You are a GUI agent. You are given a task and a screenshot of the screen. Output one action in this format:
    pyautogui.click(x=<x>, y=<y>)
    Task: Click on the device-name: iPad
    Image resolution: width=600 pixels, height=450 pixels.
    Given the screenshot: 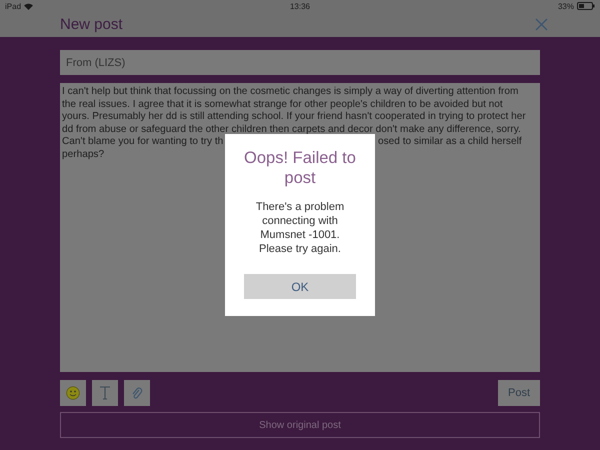 What is the action you would take?
    pyautogui.click(x=13, y=6)
    